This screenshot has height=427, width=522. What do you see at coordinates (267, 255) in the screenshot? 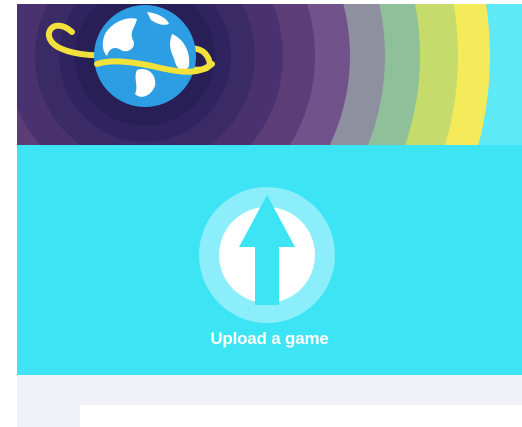
I see `upload-arrow-icon` at bounding box center [267, 255].